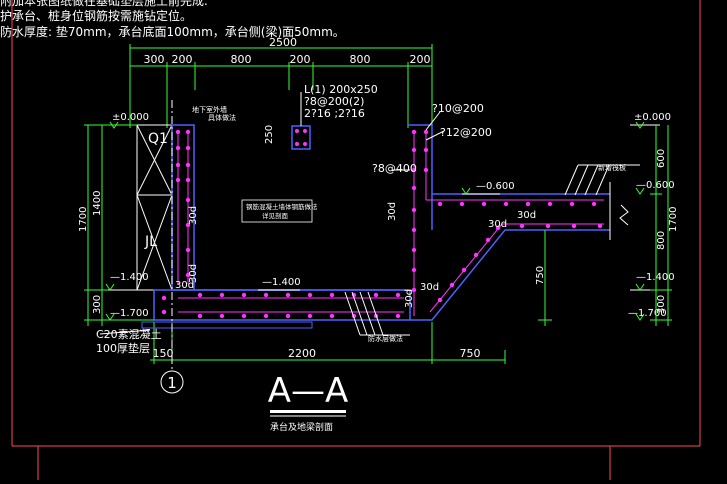 The image size is (727, 484). What do you see at coordinates (154, 59) in the screenshot?
I see `dim-top-seg-1: 300` at bounding box center [154, 59].